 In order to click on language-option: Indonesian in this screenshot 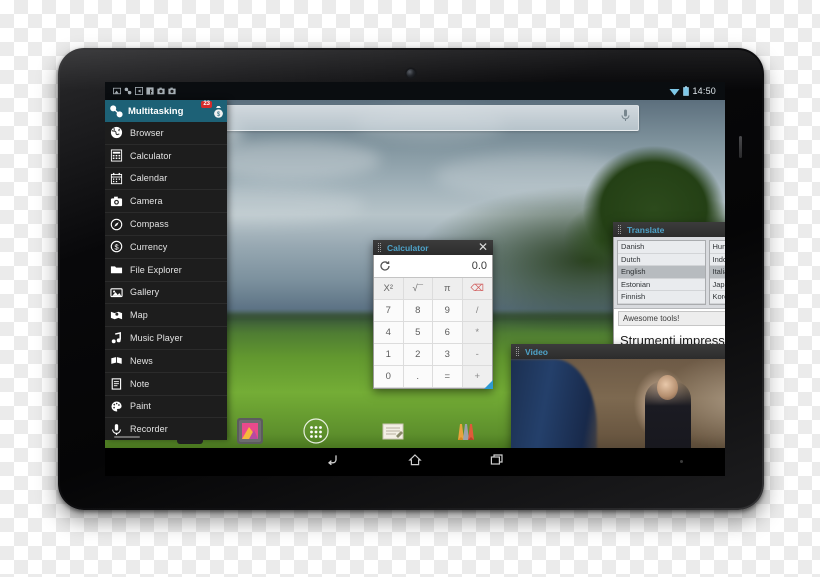, I will do `click(717, 260)`.